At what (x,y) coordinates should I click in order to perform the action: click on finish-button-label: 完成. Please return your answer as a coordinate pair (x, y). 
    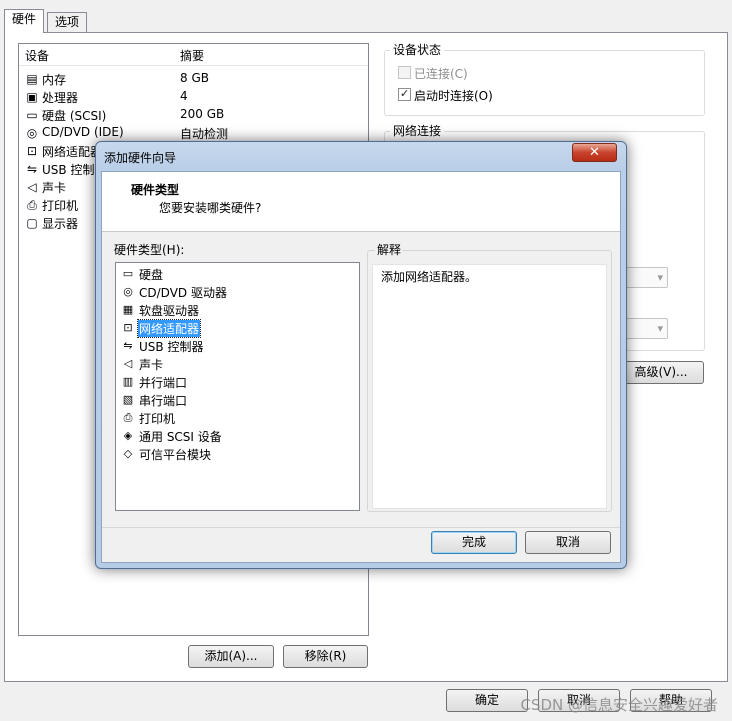
    Looking at the image, I should click on (473, 542).